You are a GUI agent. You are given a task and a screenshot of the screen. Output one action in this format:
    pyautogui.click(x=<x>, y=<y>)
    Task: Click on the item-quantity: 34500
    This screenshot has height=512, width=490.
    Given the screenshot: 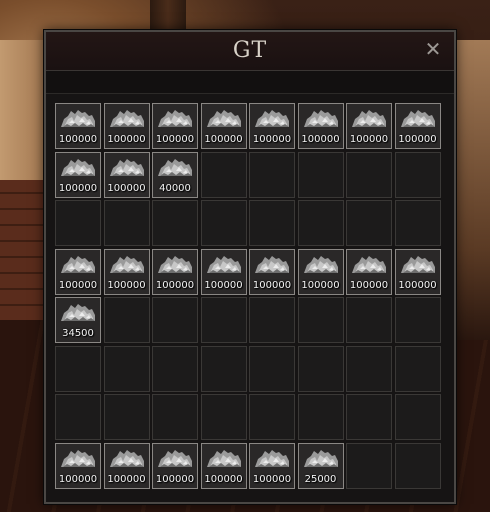 What is the action you would take?
    pyautogui.click(x=78, y=333)
    